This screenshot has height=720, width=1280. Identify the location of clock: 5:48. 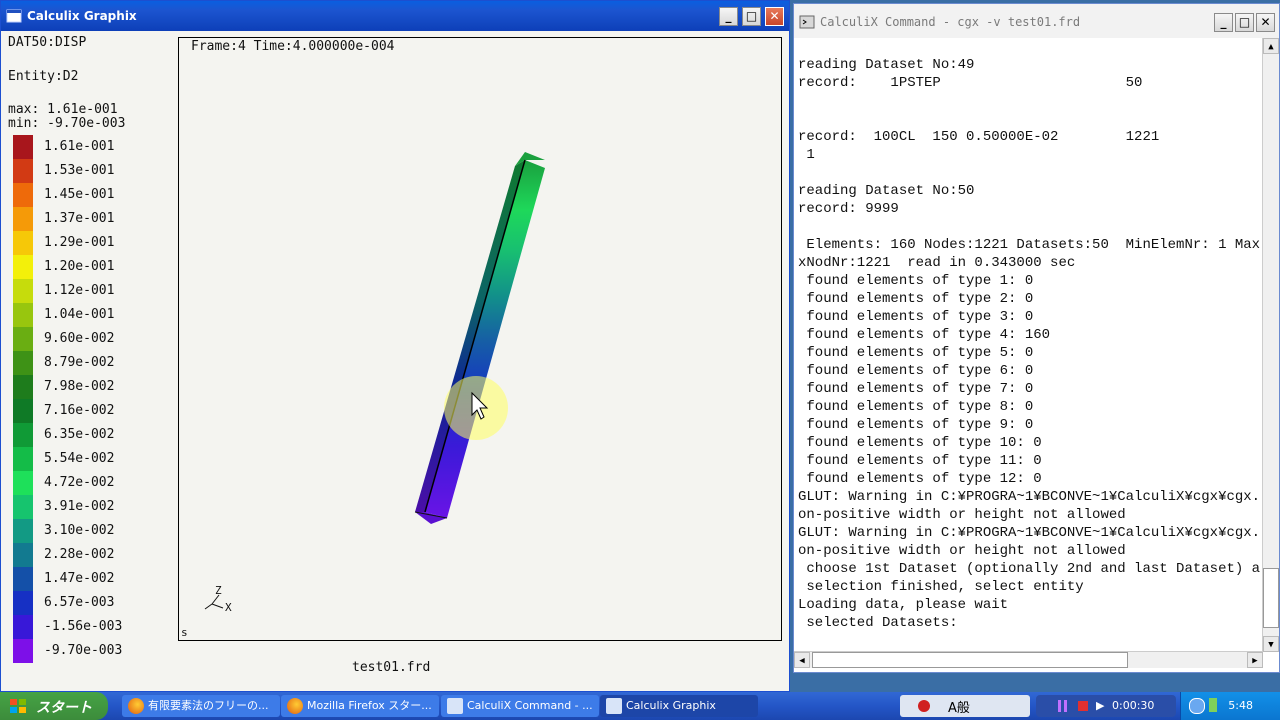
(1240, 705).